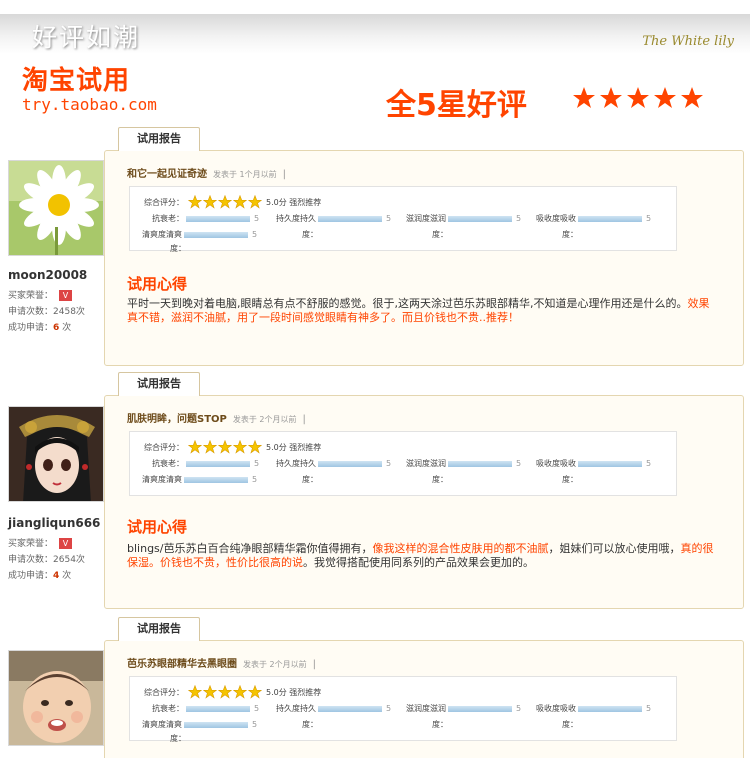 This screenshot has height=758, width=750. What do you see at coordinates (264, 419) in the screenshot?
I see `review-posted: 发表于 2个月以前` at bounding box center [264, 419].